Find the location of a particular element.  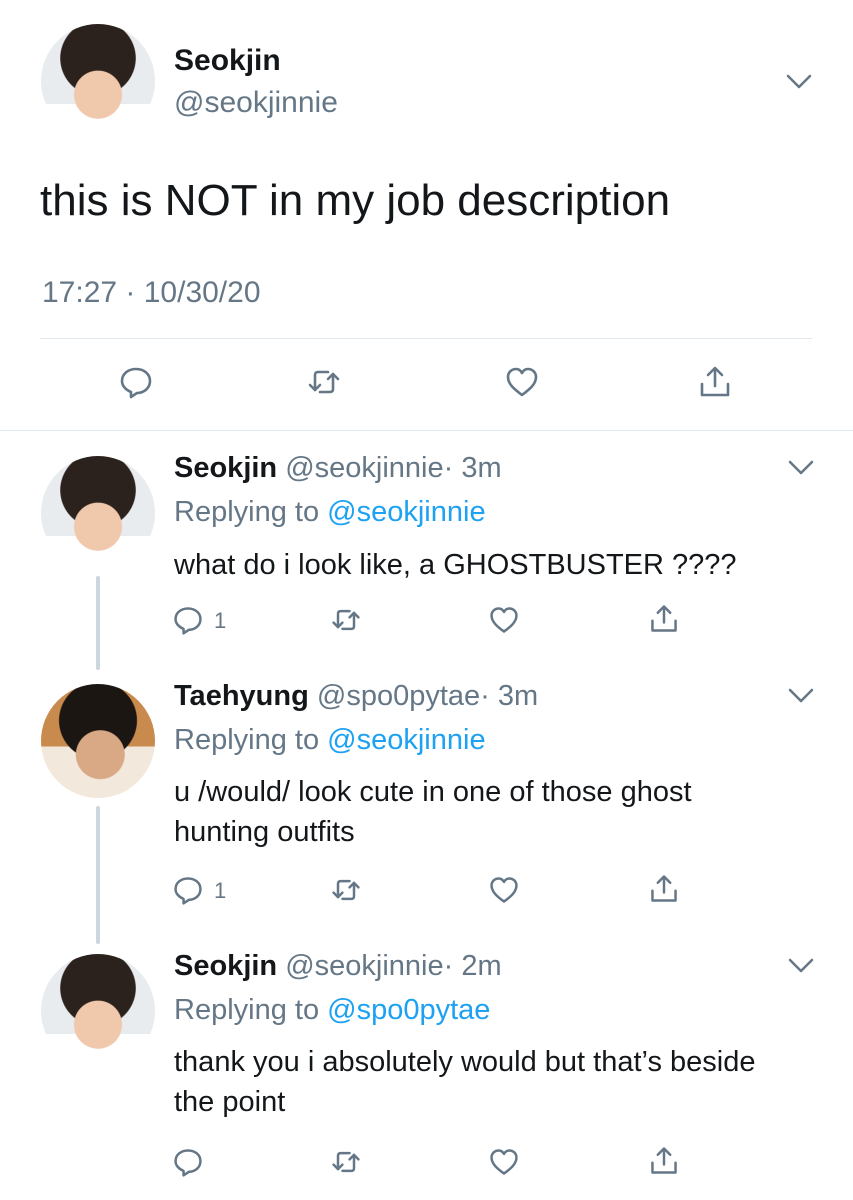

reply-time: · 2m is located at coordinates (473, 966).